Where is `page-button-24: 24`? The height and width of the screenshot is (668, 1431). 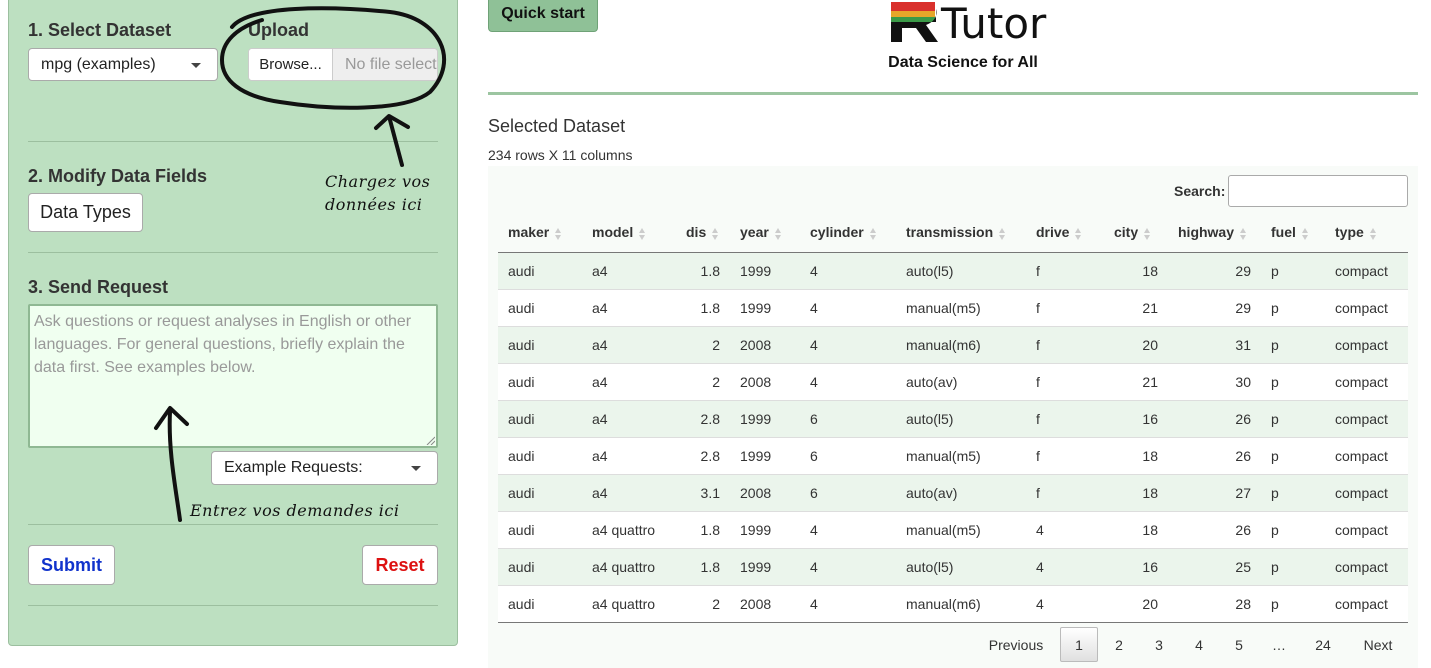 page-button-24: 24 is located at coordinates (1323, 644).